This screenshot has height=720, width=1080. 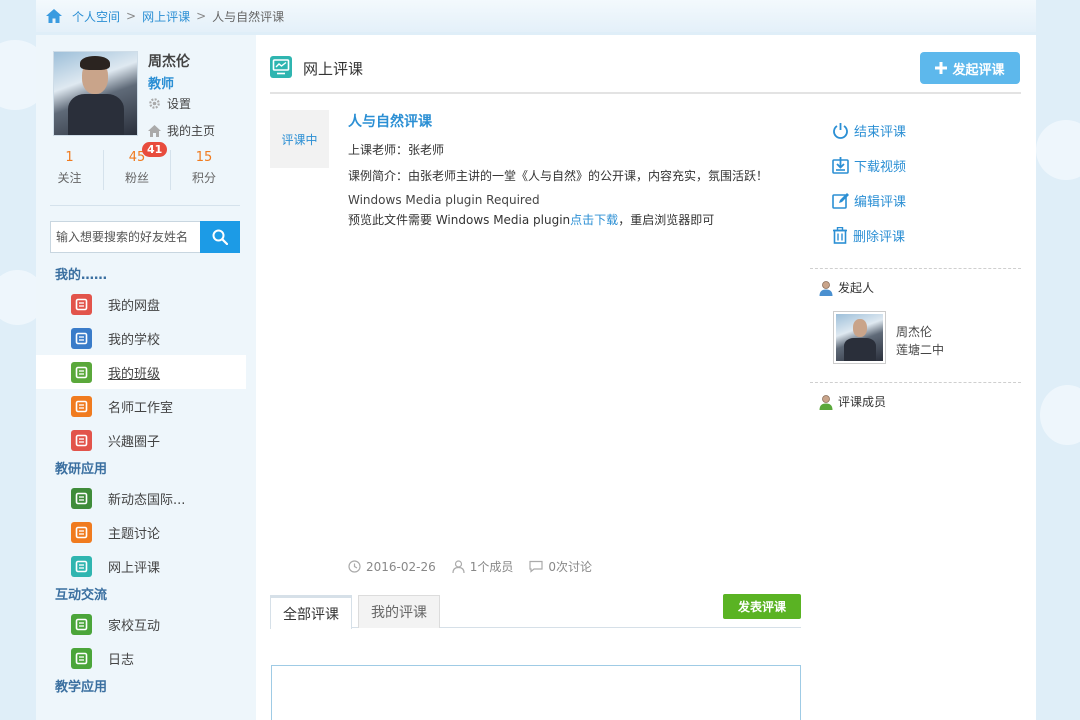 I want to click on sidebar-item-label: 我的班级, so click(x=134, y=374).